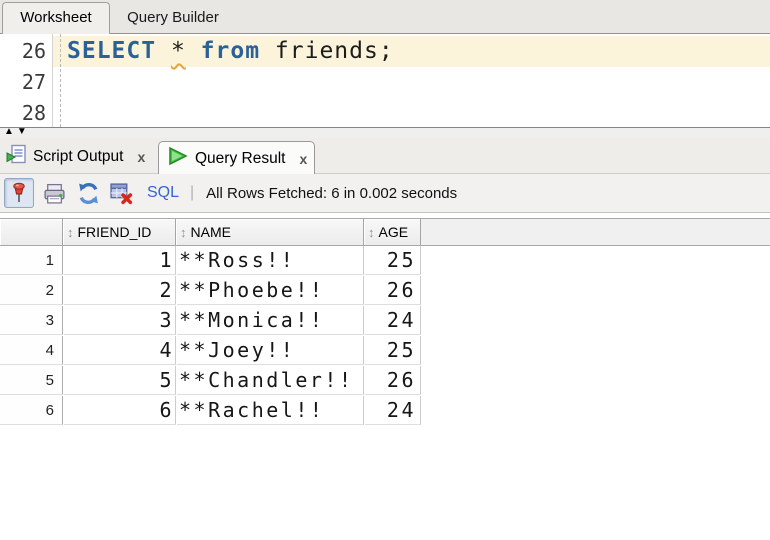 The image size is (770, 540). What do you see at coordinates (33, 113) in the screenshot?
I see `line-number: 28` at bounding box center [33, 113].